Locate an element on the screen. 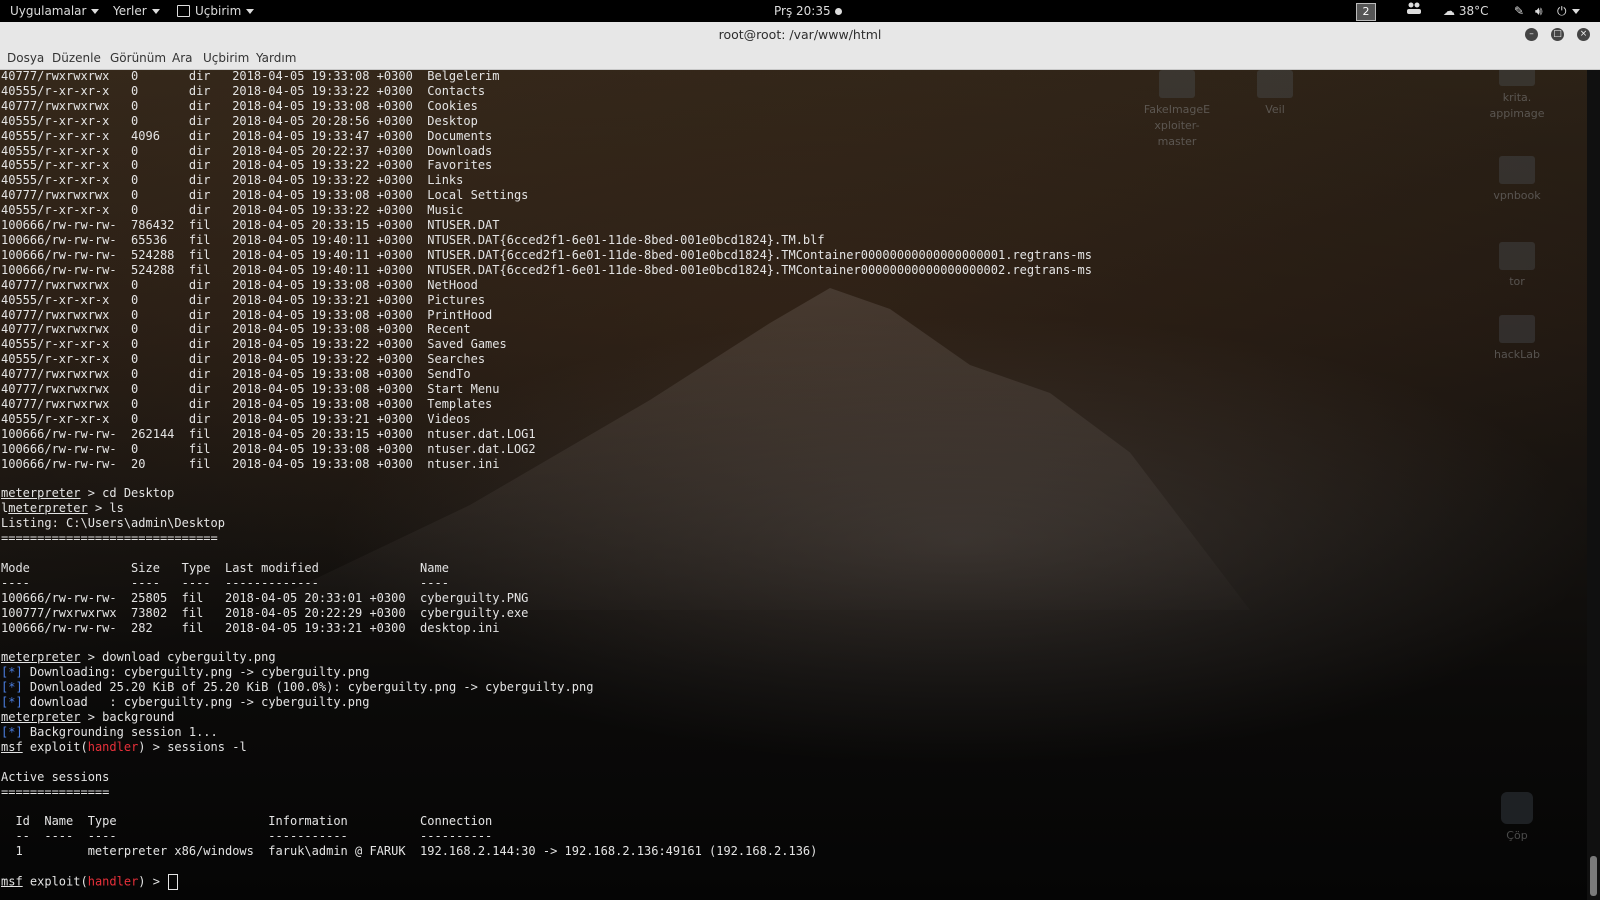 Image resolution: width=1600 pixels, height=900 pixels. sessions-rule: =============== is located at coordinates (55, 791).